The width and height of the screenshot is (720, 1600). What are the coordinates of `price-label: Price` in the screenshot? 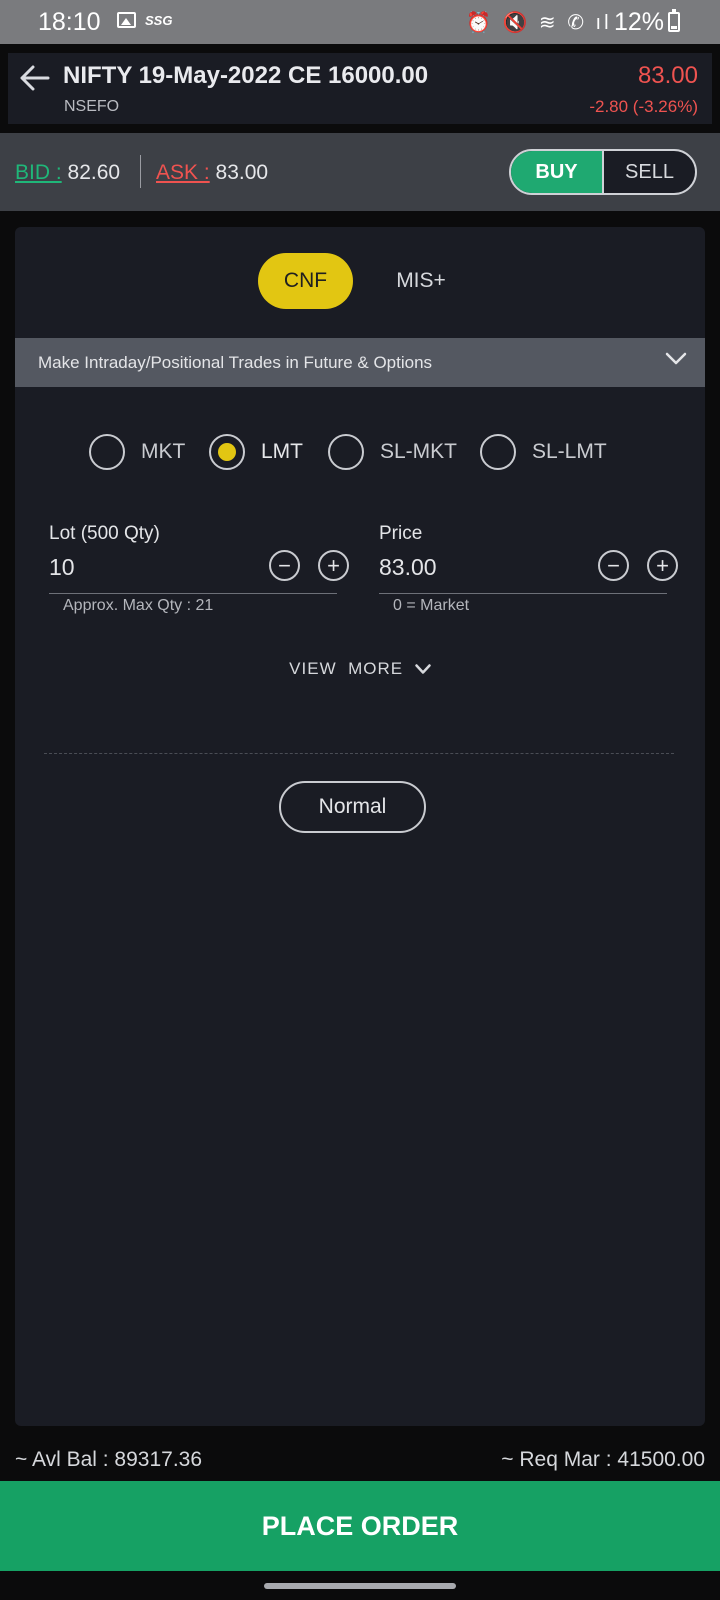 It's located at (401, 533).